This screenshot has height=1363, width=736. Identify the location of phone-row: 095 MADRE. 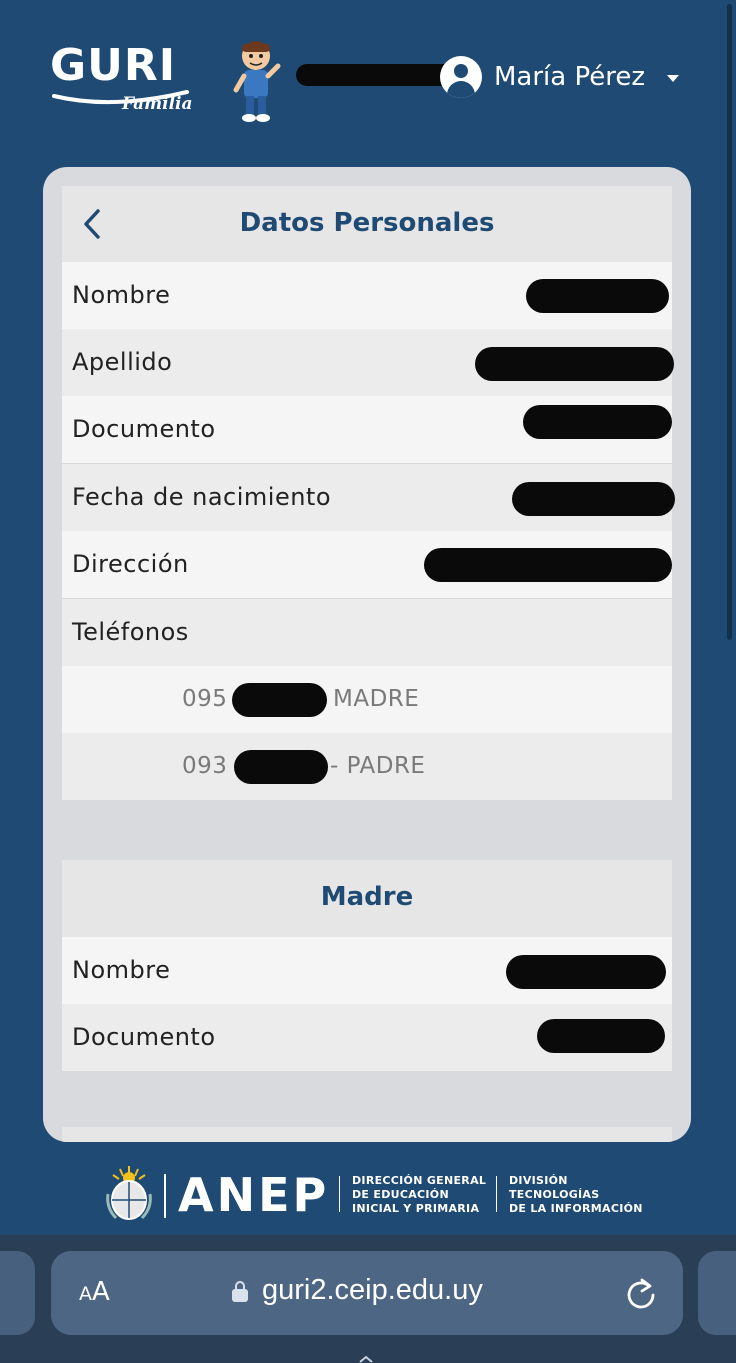
(367, 699).